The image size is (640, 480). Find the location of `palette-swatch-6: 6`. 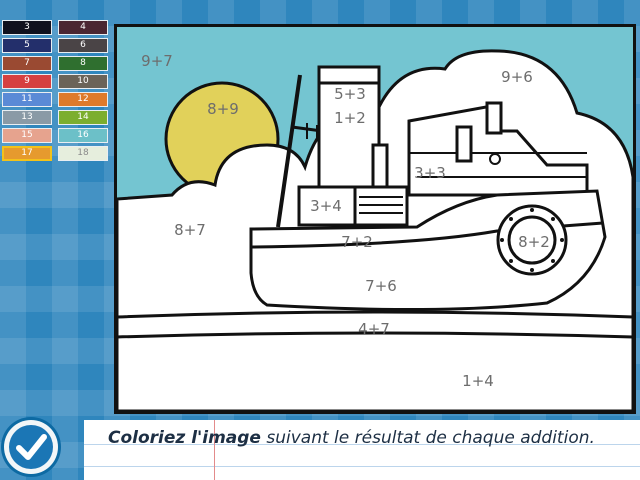

palette-swatch-6: 6 is located at coordinates (83, 45).